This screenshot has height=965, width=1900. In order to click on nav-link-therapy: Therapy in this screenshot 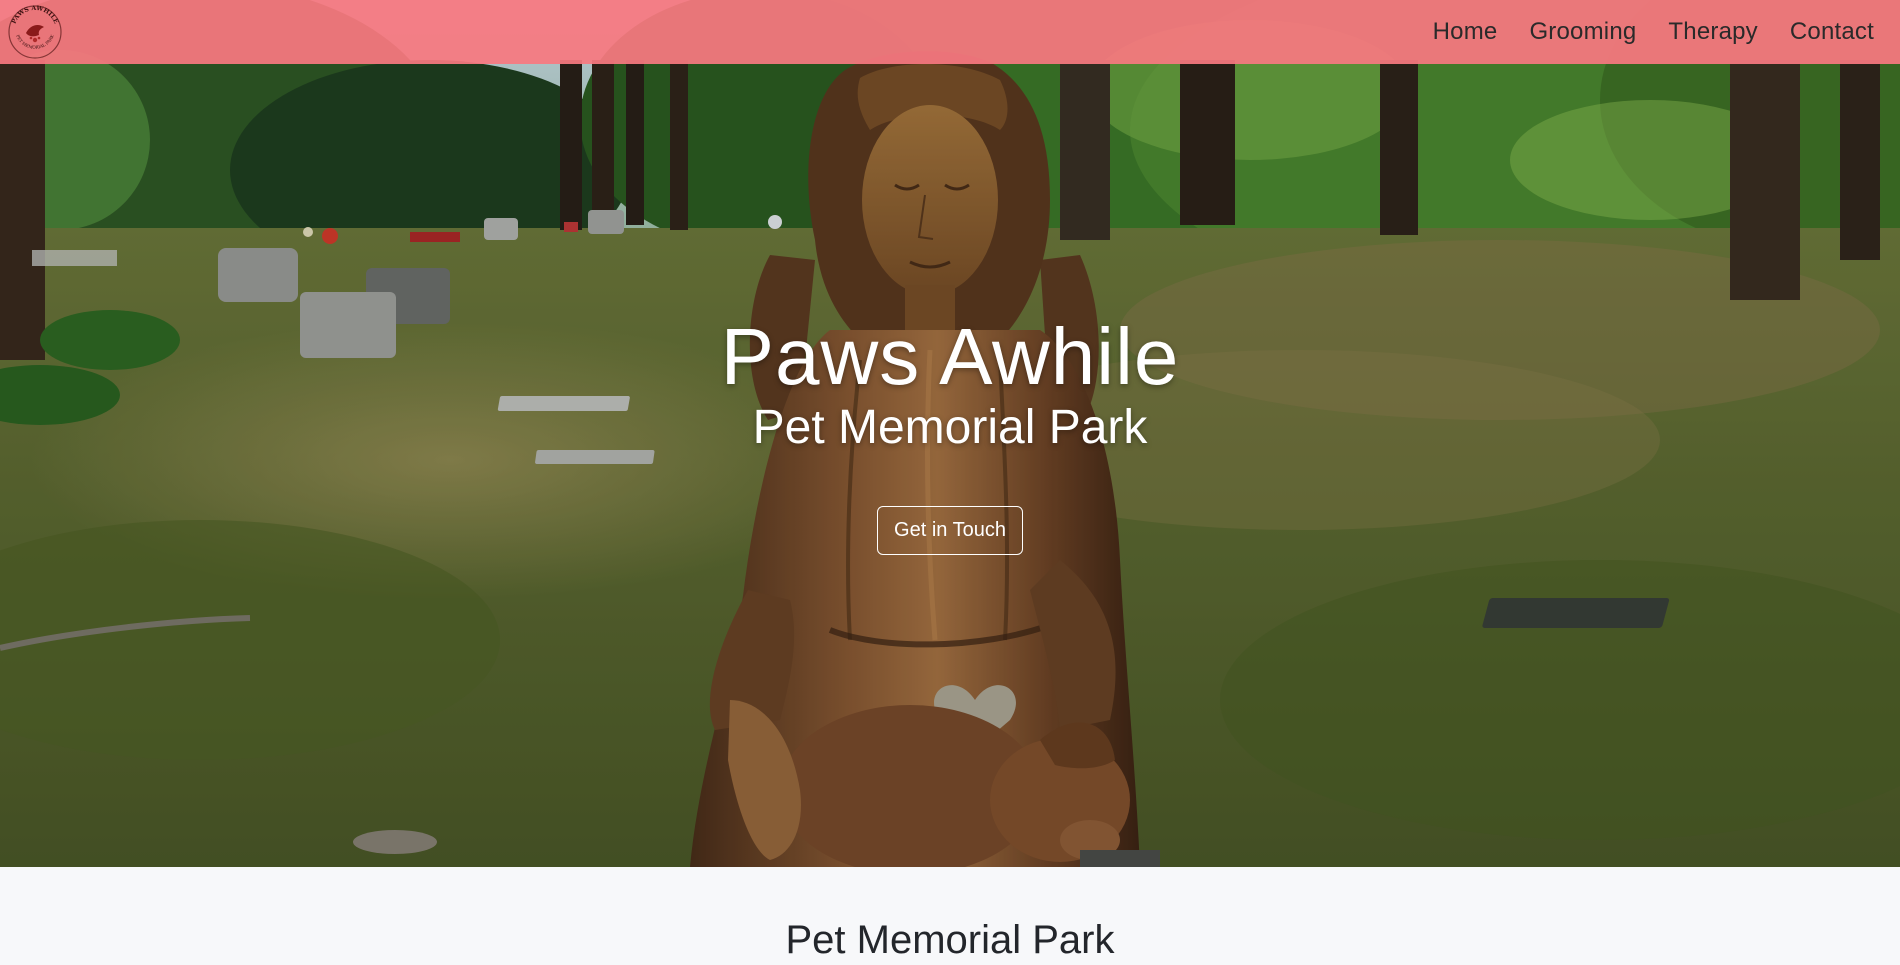, I will do `click(1712, 31)`.